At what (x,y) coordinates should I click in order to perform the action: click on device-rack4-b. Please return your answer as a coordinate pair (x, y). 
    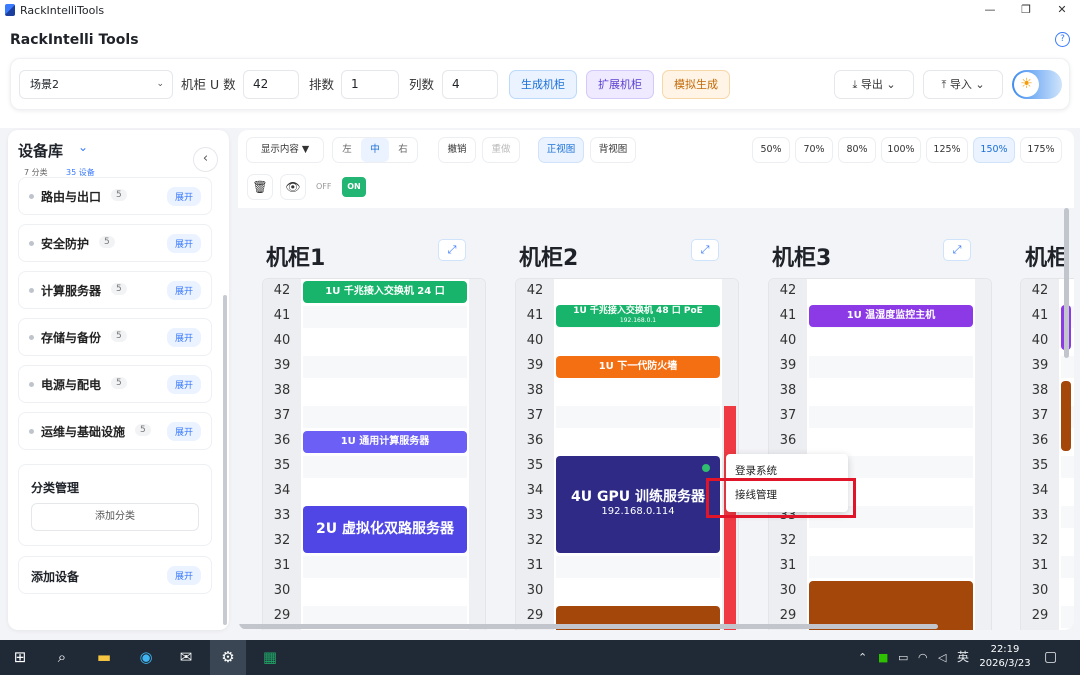
    Looking at the image, I should click on (1066, 416).